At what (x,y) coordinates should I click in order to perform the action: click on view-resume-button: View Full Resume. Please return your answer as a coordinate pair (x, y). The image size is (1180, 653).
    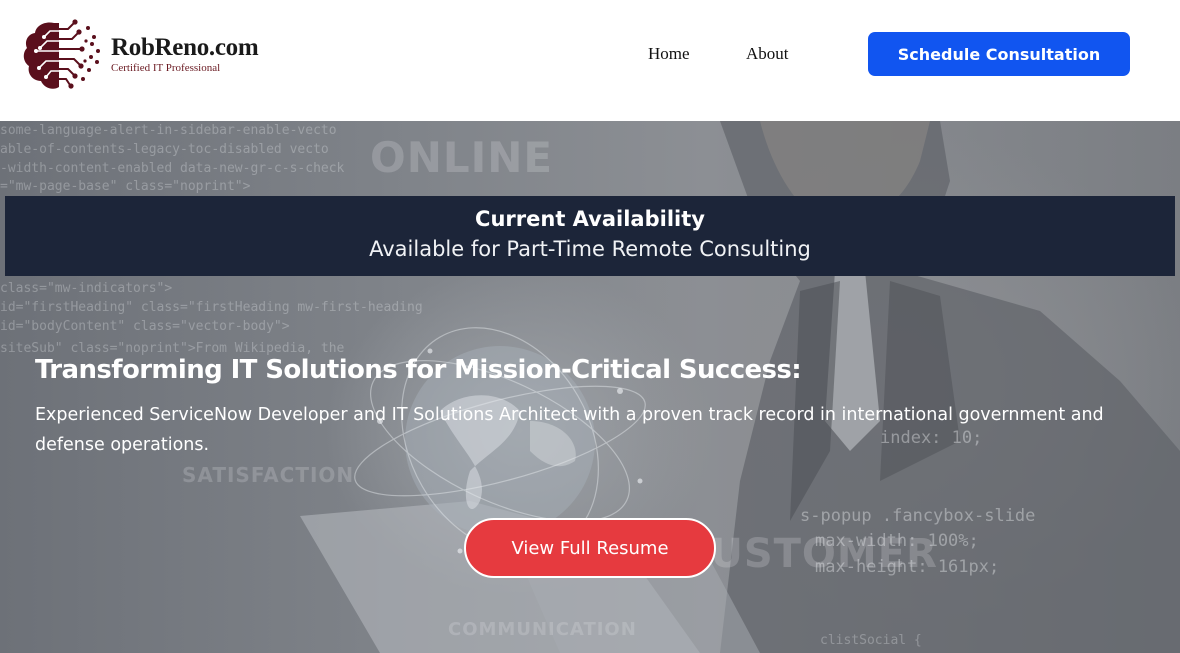
    Looking at the image, I should click on (590, 548).